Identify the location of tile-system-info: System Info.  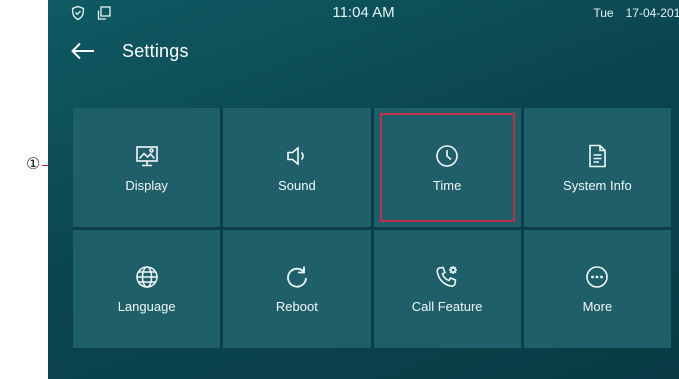
(597, 167).